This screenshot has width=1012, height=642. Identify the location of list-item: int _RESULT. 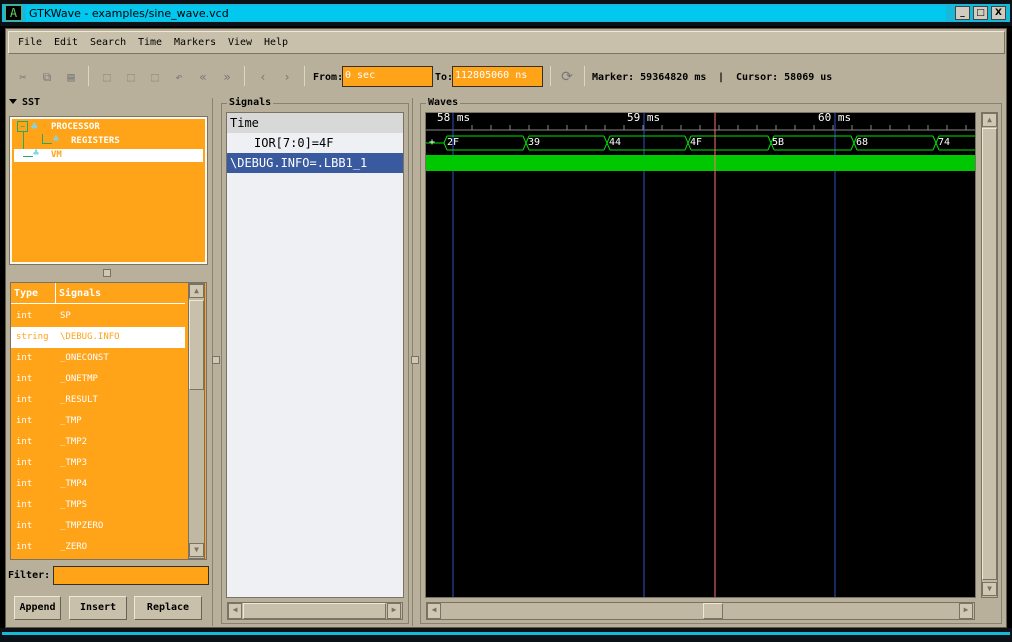
(98, 400).